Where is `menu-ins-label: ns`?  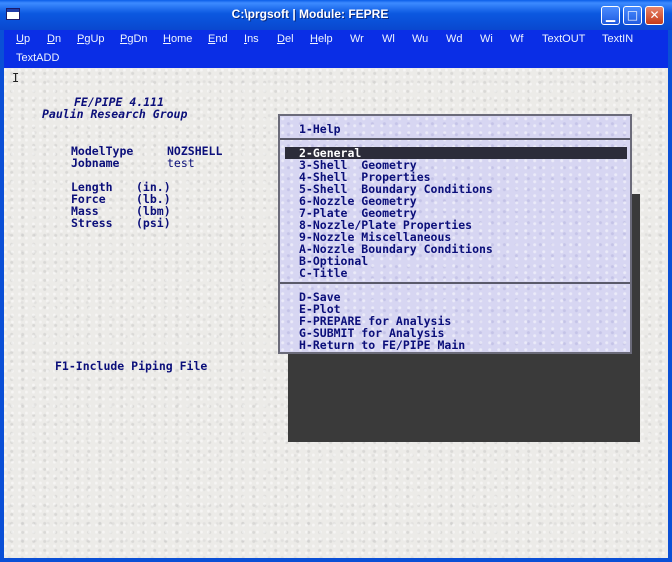 menu-ins-label: ns is located at coordinates (253, 39).